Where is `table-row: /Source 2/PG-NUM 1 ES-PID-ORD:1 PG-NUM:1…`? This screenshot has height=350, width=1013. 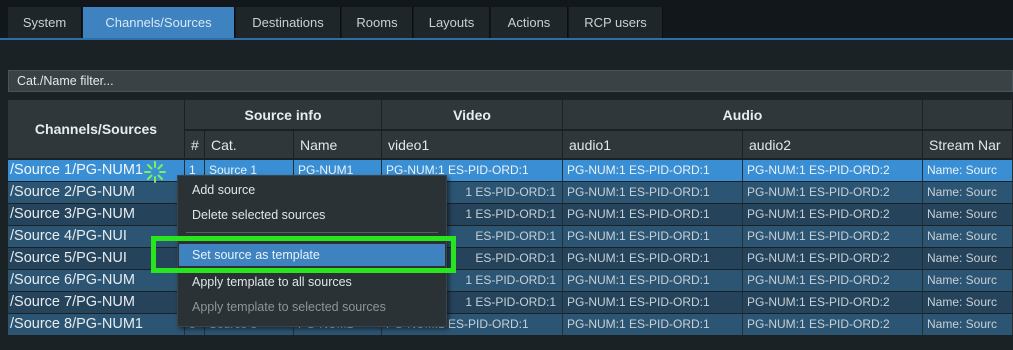
table-row: /Source 2/PG-NUM 1 ES-PID-ORD:1 PG-NUM:1… is located at coordinates (510, 192).